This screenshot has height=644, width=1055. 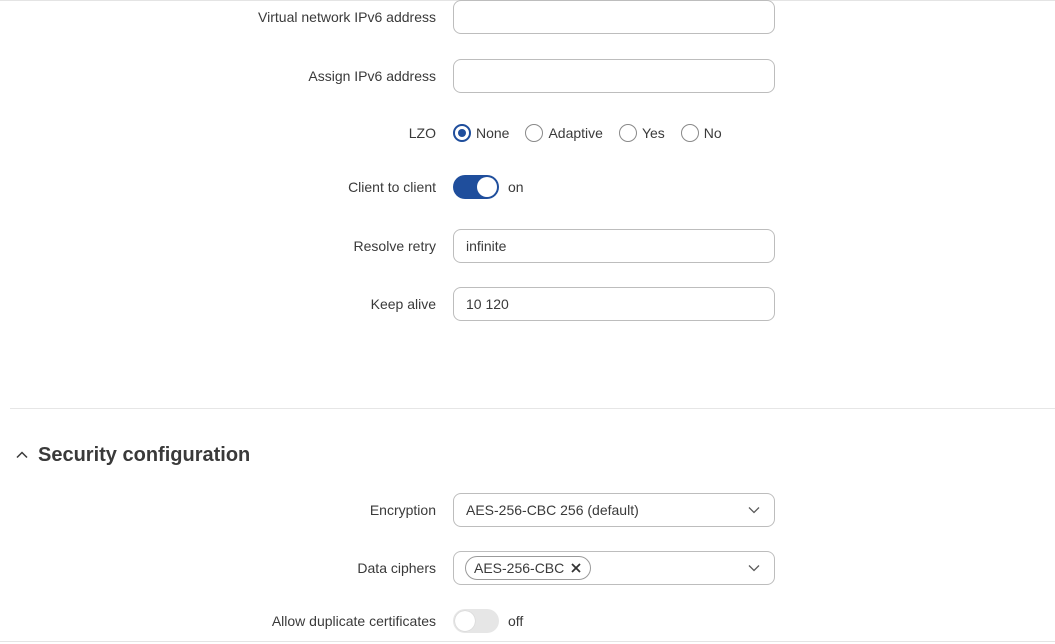 What do you see at coordinates (516, 621) in the screenshot?
I see `allow-duplicate-certs-state: off` at bounding box center [516, 621].